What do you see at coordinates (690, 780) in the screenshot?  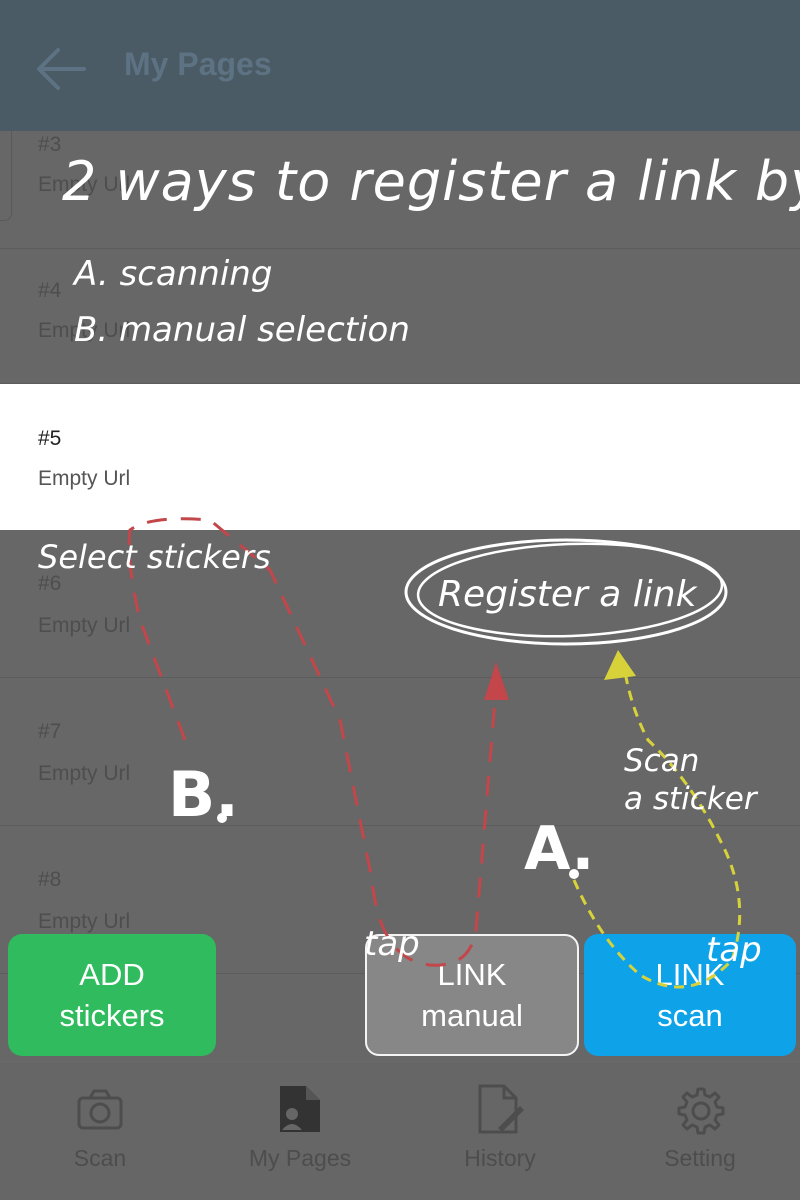 I see `annotation-scan-a-sticker: Scan a sticker` at bounding box center [690, 780].